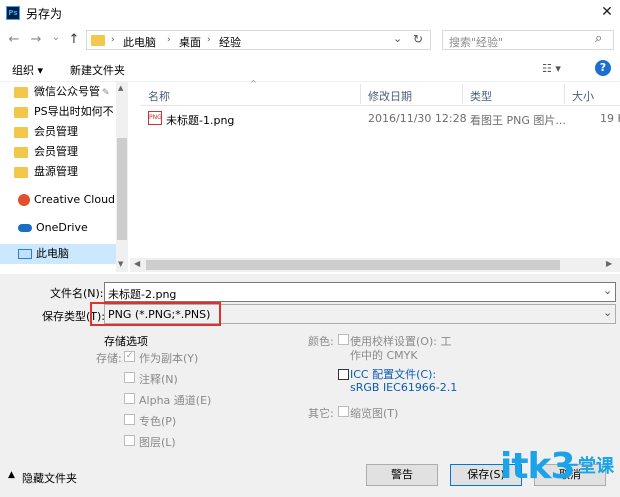 The image size is (620, 497). Describe the element at coordinates (402, 475) in the screenshot. I see `warning-button: 警告` at that location.